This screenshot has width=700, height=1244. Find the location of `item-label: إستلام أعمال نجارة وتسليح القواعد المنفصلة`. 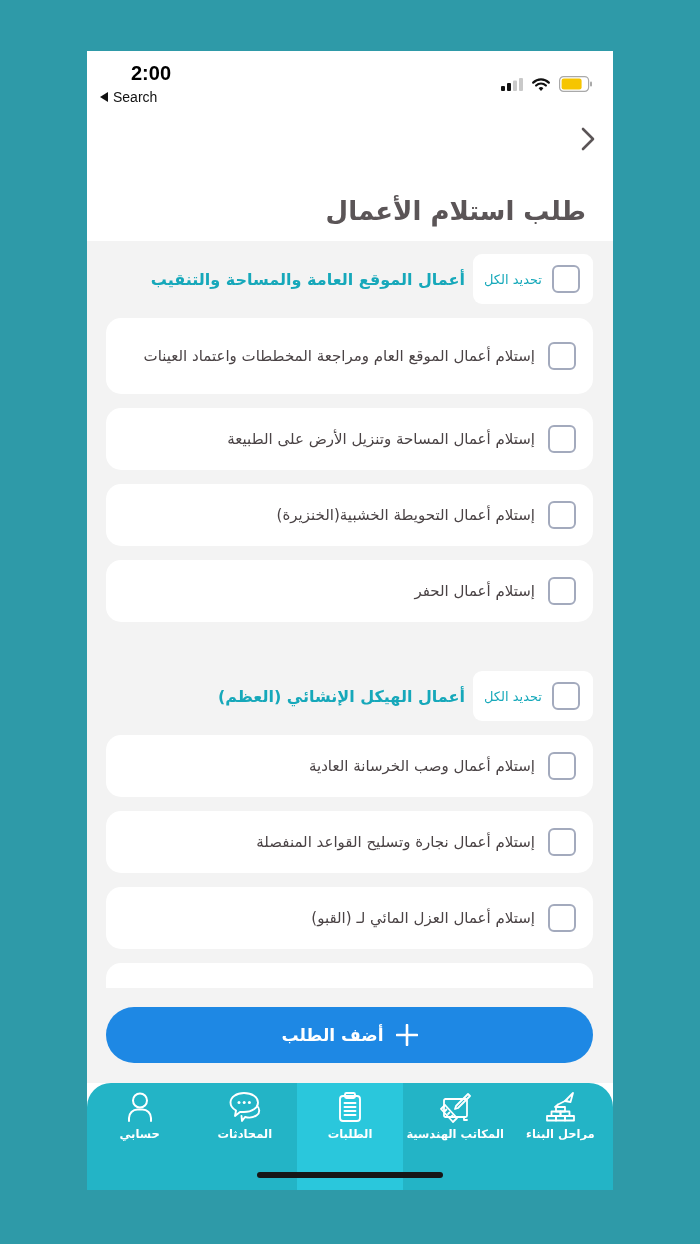

item-label: إستلام أعمال نجارة وتسليح القواعد المنفصلة is located at coordinates (395, 842).